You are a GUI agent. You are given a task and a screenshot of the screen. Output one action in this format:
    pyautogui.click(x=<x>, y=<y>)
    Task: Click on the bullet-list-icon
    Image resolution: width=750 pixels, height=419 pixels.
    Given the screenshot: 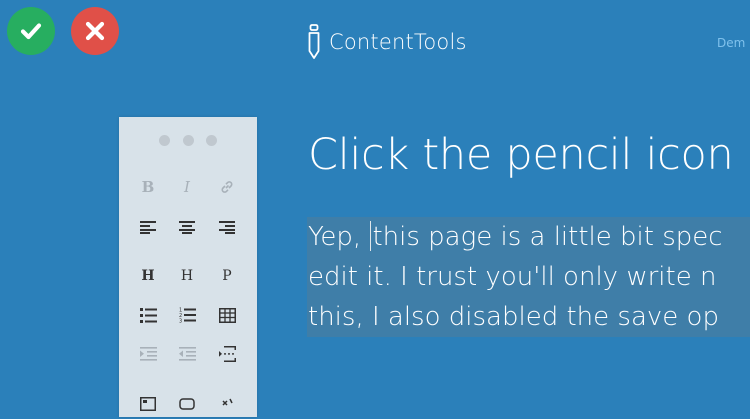 What is the action you would take?
    pyautogui.click(x=148, y=315)
    